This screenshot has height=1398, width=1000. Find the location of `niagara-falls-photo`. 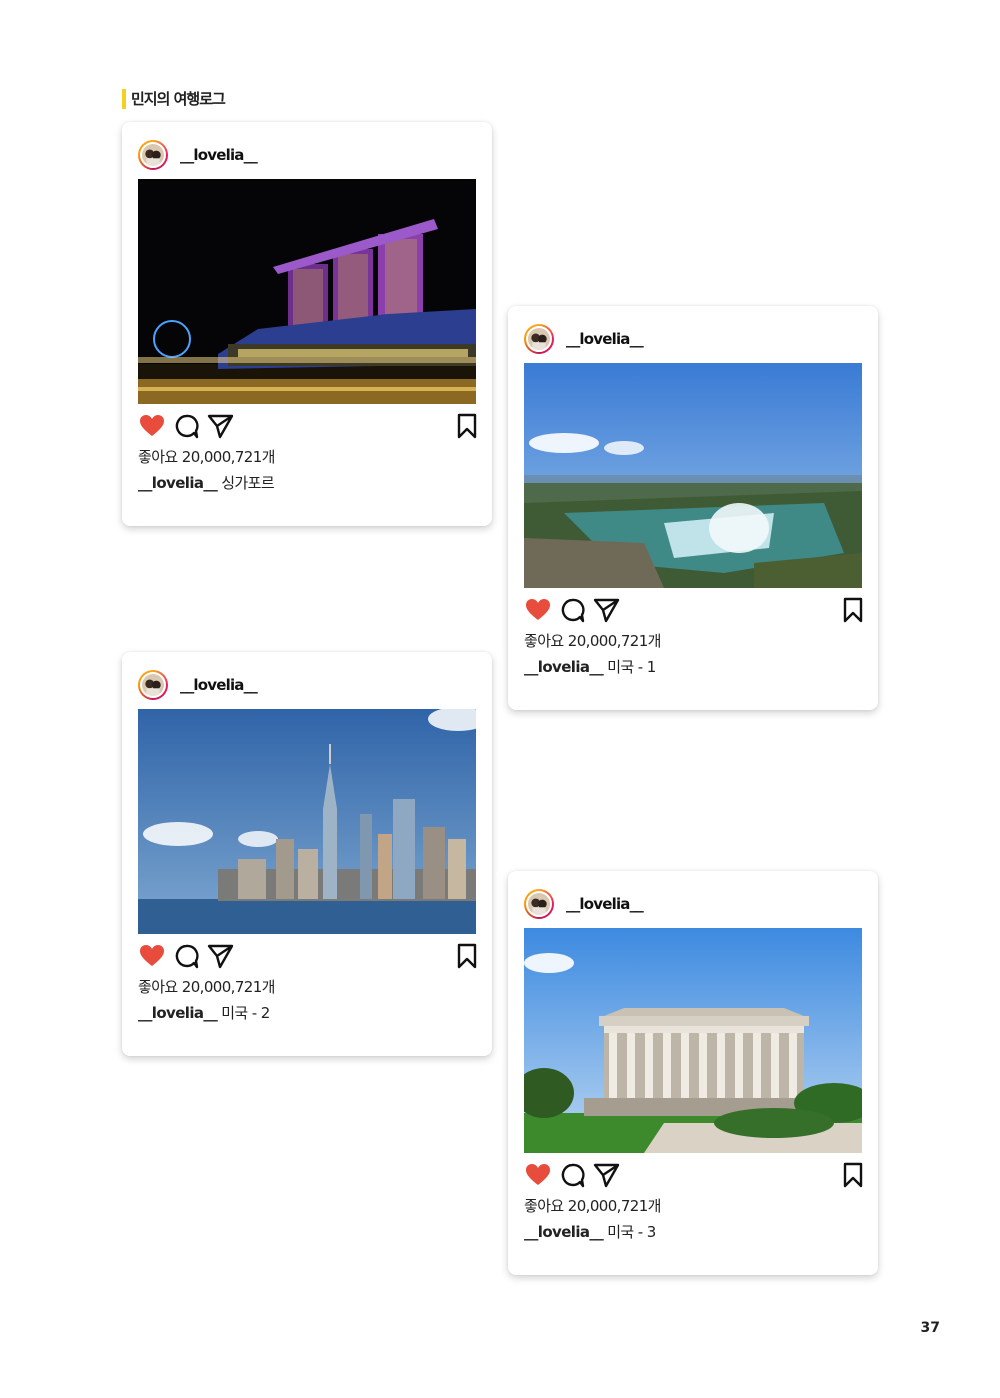

niagara-falls-photo is located at coordinates (693, 475).